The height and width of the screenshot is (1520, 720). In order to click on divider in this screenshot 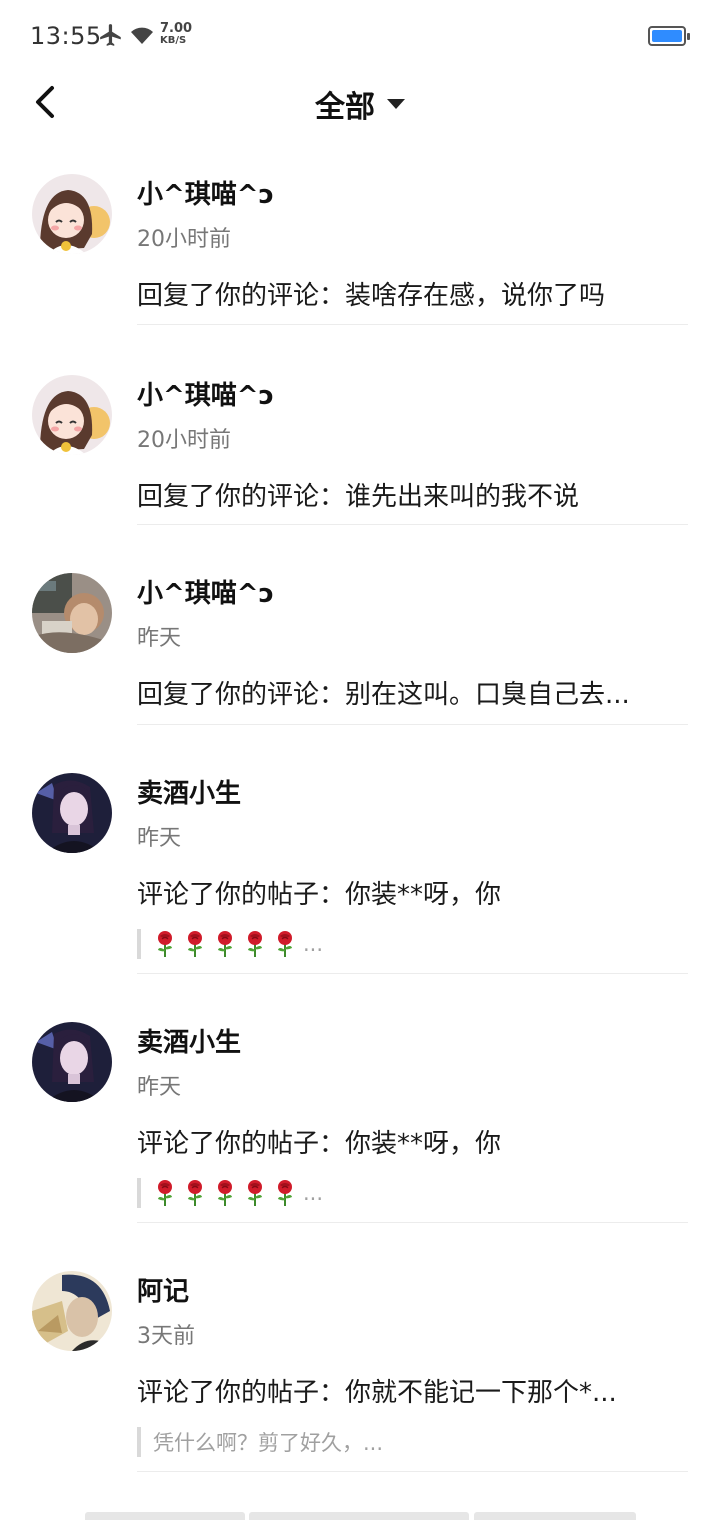, I will do `click(412, 1471)`.